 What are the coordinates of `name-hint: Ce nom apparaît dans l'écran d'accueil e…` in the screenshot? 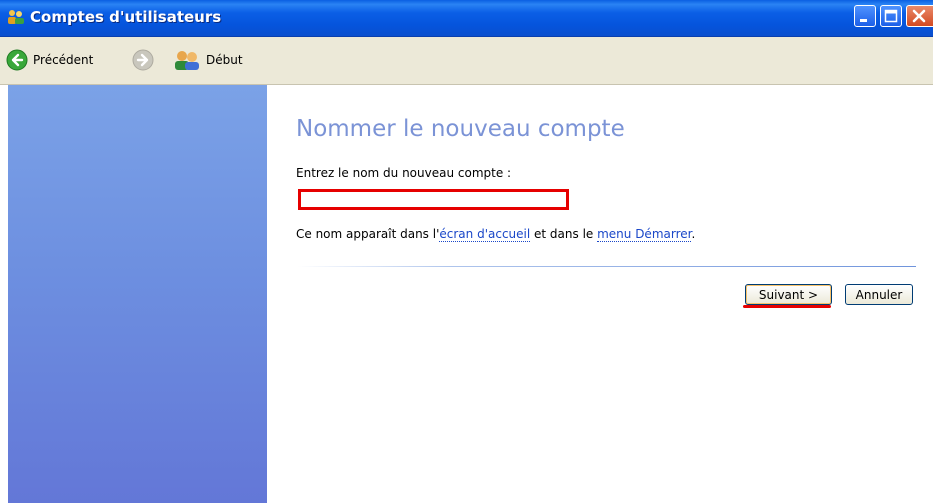 It's located at (496, 234).